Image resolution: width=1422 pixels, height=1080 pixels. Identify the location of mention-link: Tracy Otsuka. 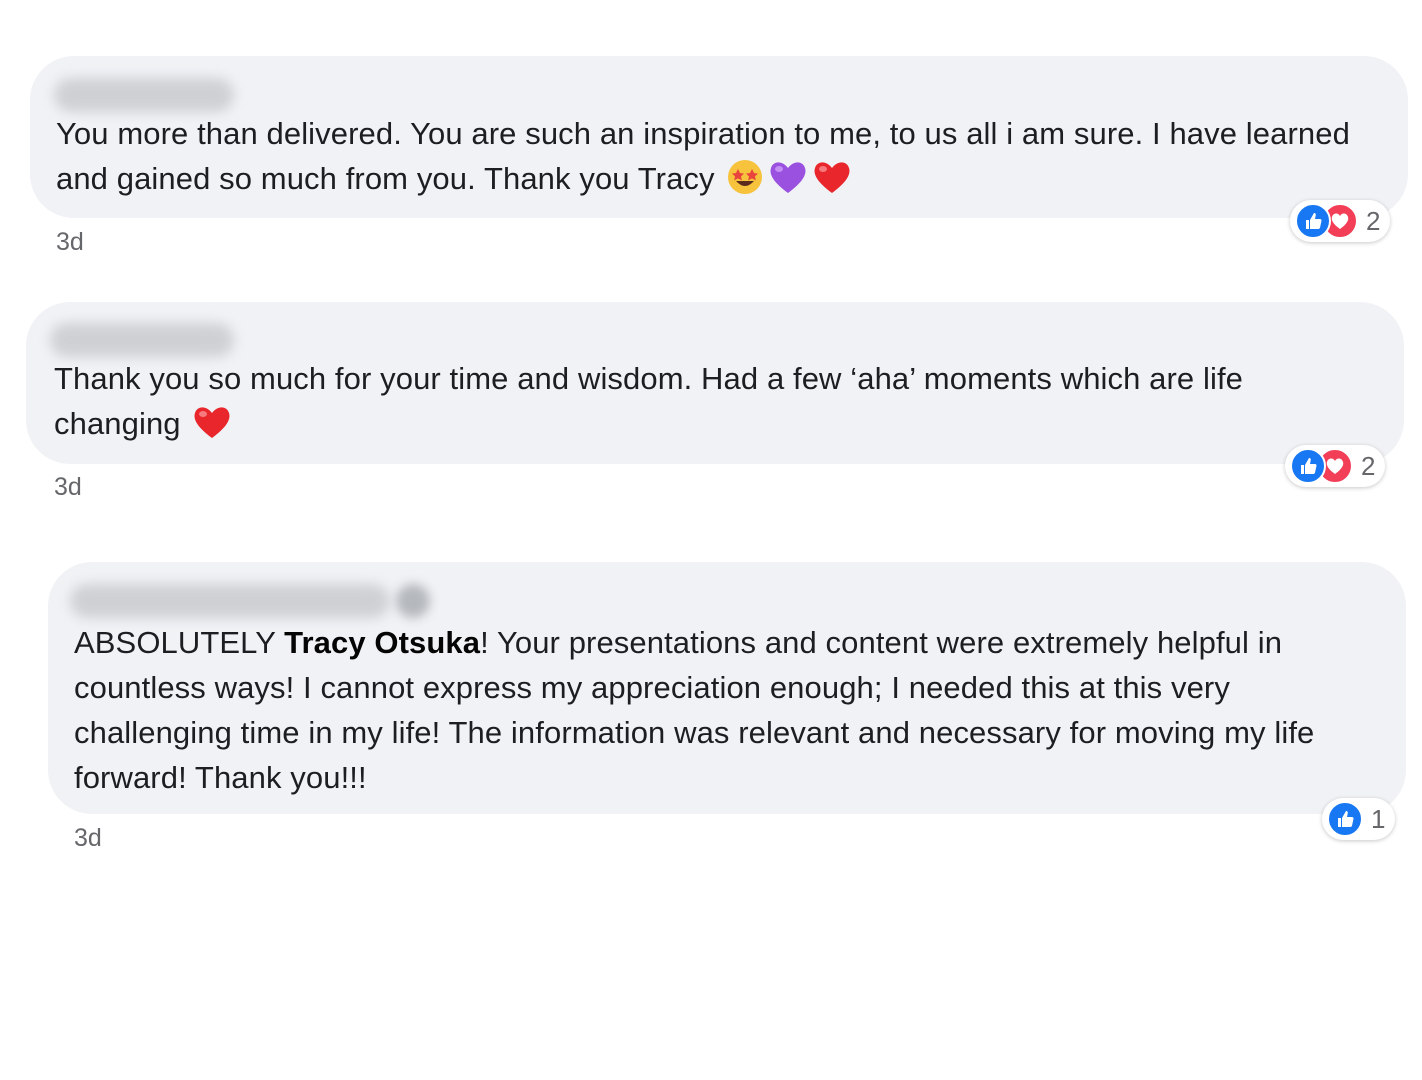
(382, 642).